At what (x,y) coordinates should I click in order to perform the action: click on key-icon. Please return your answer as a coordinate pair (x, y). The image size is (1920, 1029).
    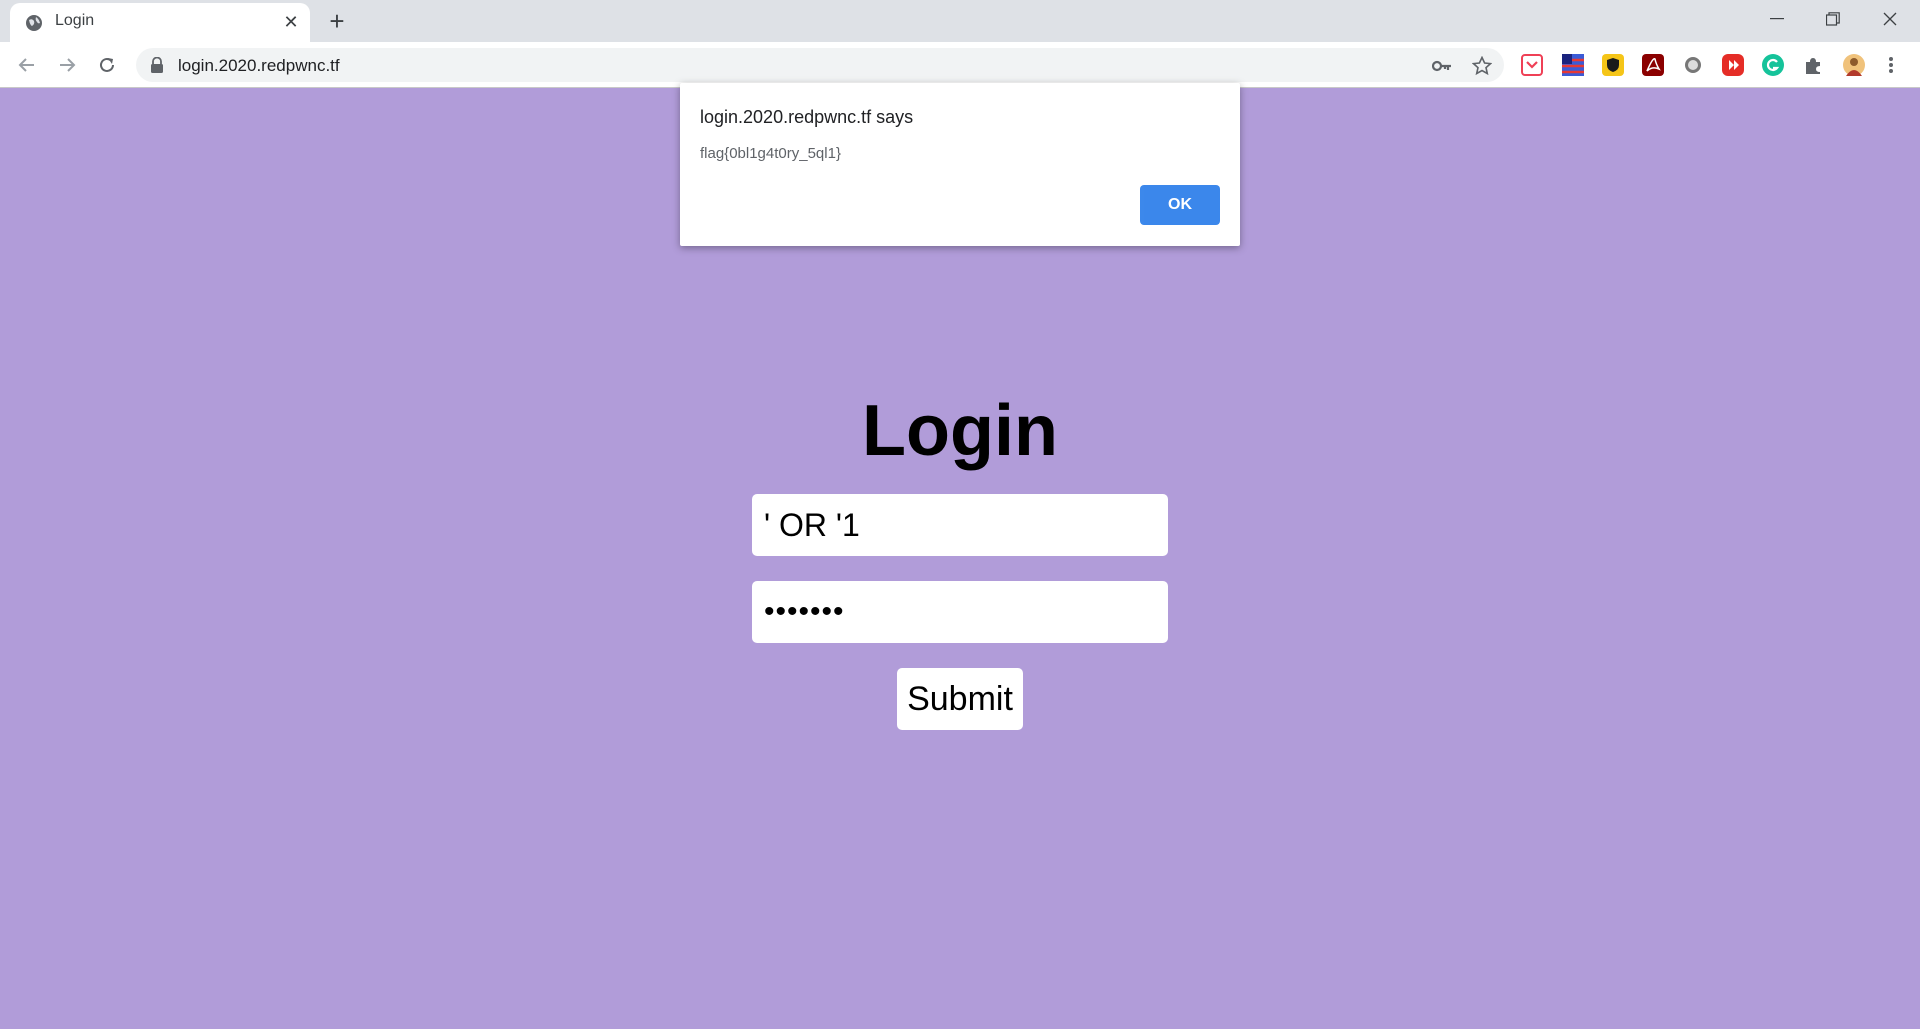
    Looking at the image, I should click on (1442, 66).